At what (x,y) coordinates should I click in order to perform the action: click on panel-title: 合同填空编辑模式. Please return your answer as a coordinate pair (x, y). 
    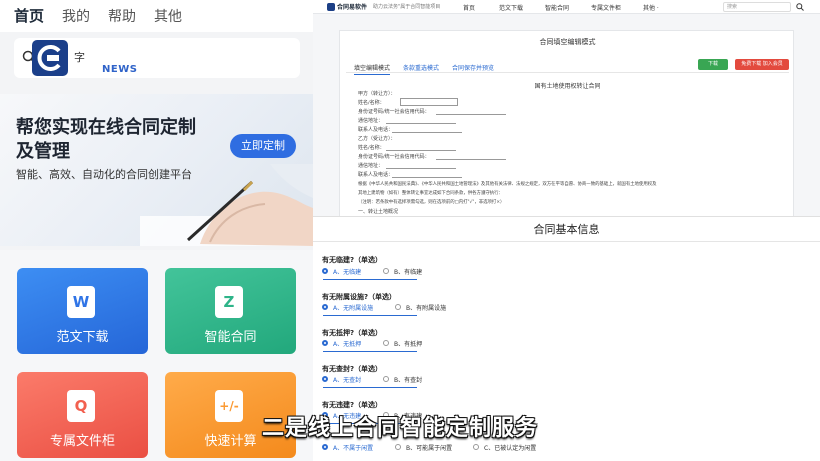
    Looking at the image, I should click on (567, 42).